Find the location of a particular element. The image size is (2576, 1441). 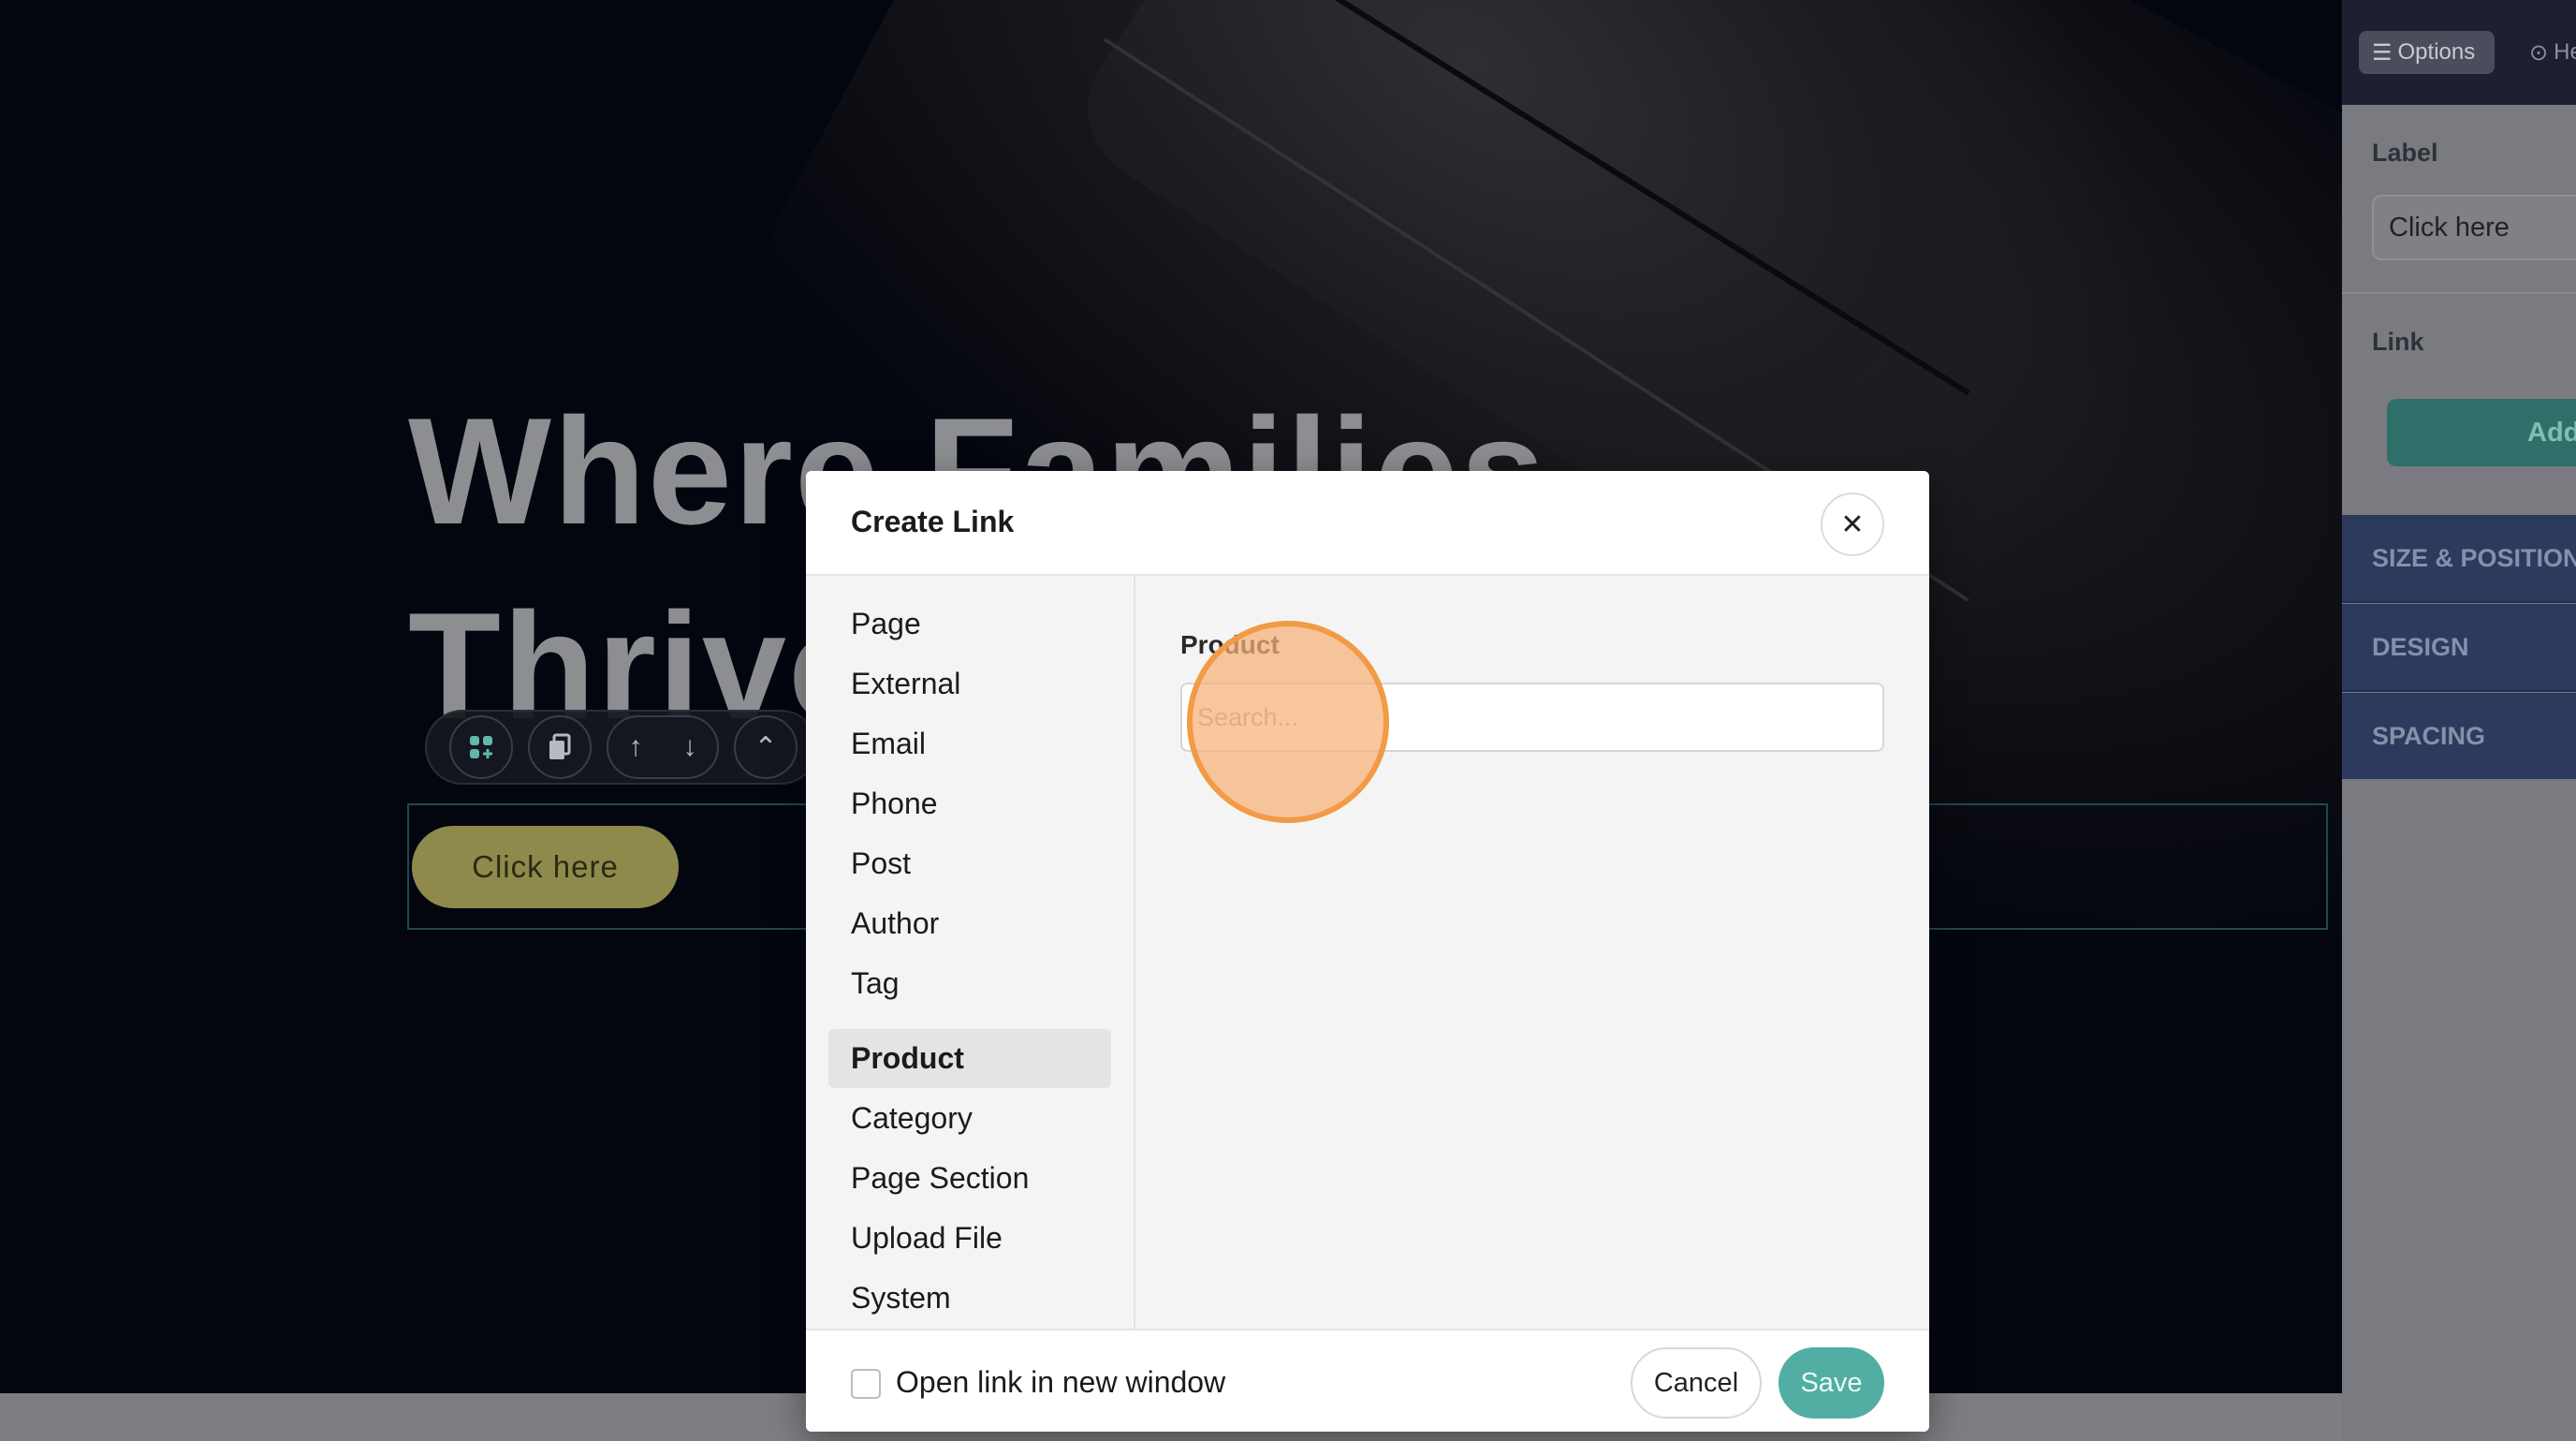

close-icon: ✕ is located at coordinates (1852, 524).